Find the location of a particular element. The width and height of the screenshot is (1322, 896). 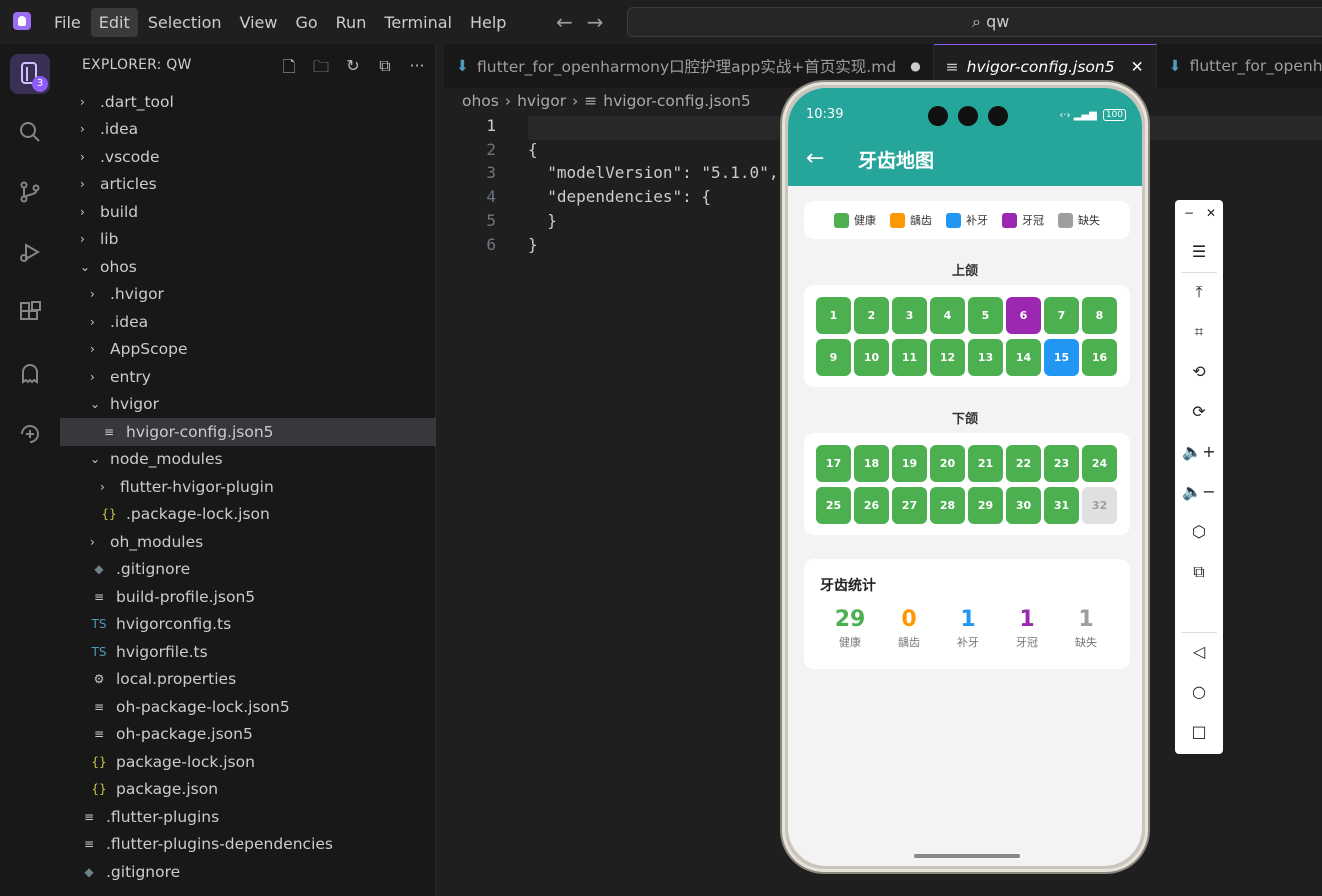

tree-item: › .dart_tool is located at coordinates (248, 102).